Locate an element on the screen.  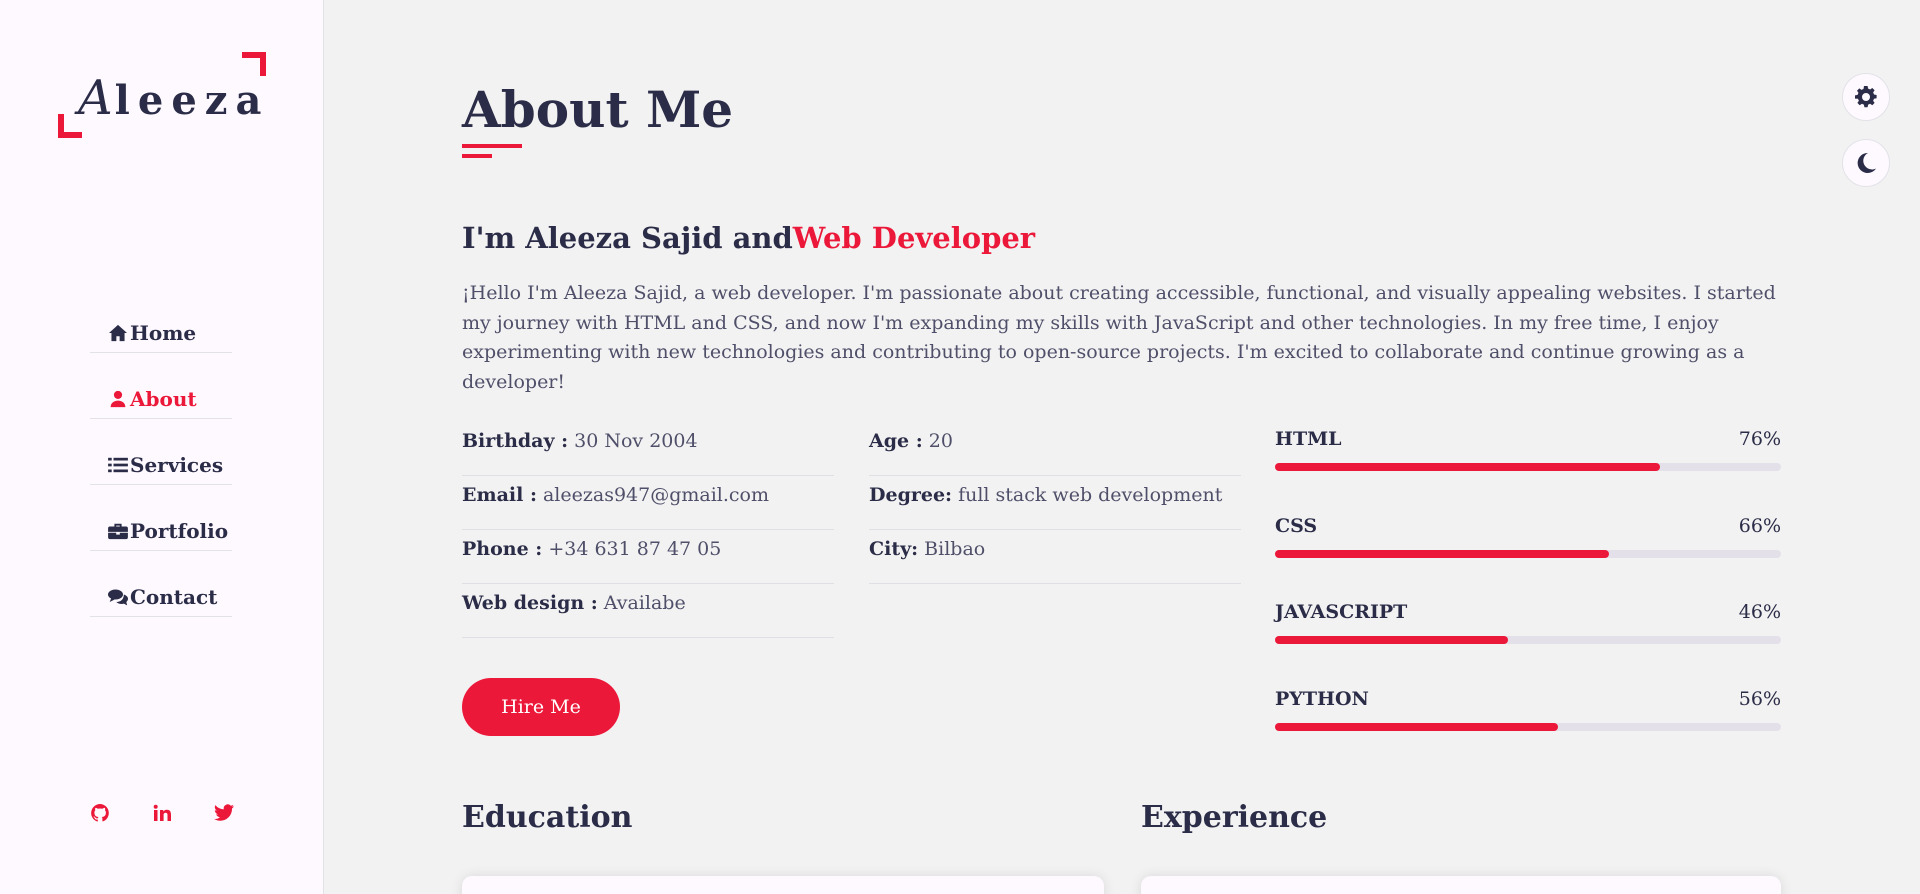
main-nav: Home About Services Portfolio Contact is located at coordinates (161, 478).